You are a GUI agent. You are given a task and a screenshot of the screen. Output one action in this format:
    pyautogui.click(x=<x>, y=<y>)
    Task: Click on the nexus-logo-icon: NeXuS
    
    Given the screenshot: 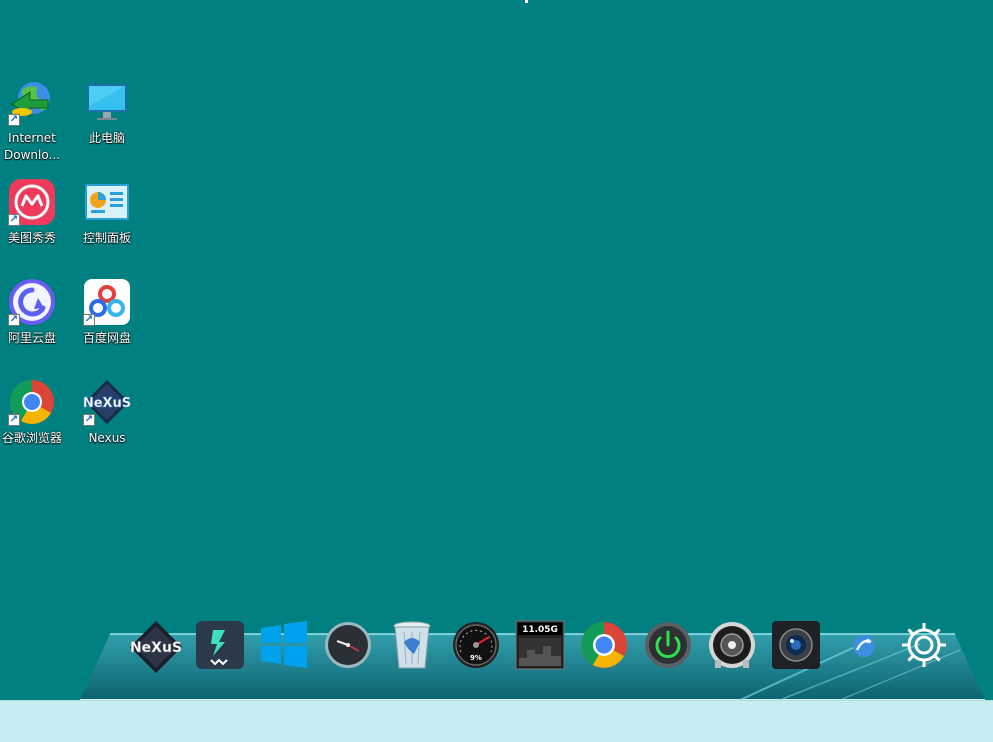 What is the action you would take?
    pyautogui.click(x=156, y=647)
    